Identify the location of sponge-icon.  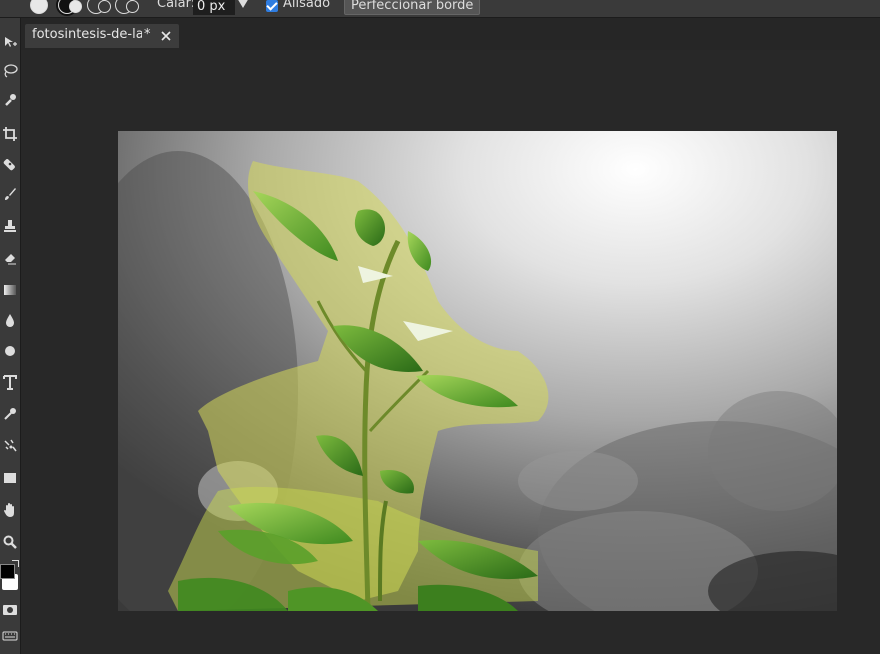
(10, 350).